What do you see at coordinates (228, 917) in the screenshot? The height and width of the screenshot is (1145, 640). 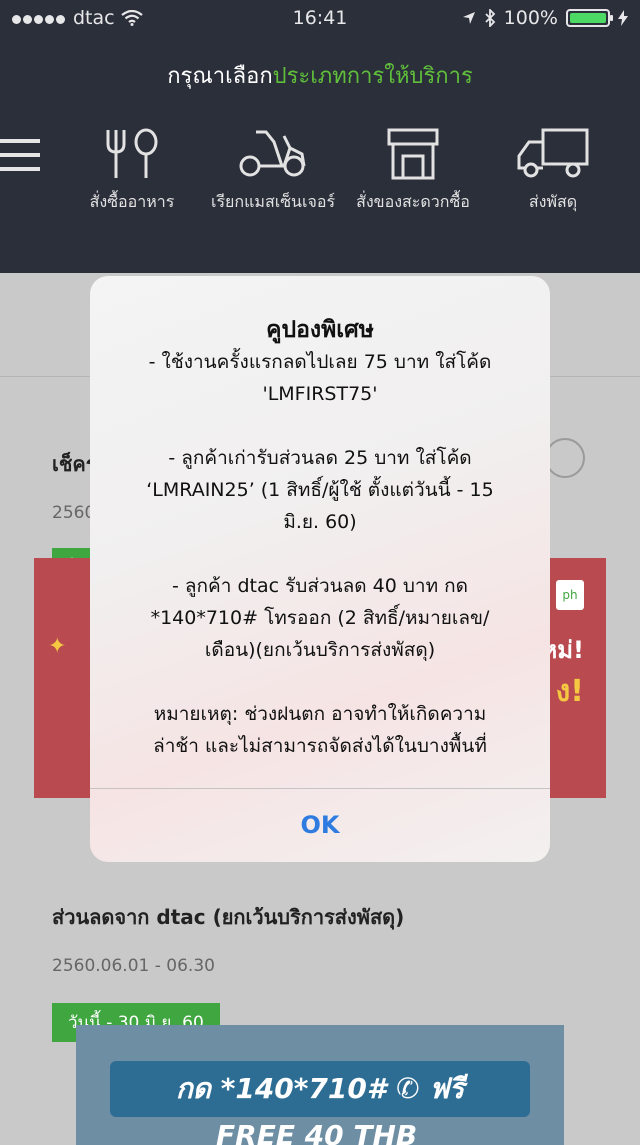 I see `card2-title: ส่วนลดจาก dtac (ยกเว้นบริการส่งพัสดุ)` at bounding box center [228, 917].